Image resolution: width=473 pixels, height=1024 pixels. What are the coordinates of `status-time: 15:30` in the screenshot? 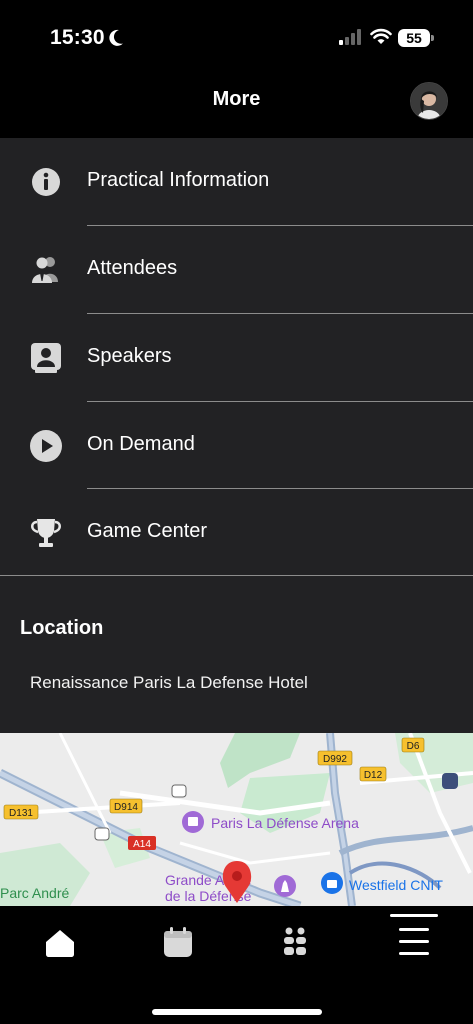 It's located at (77, 37).